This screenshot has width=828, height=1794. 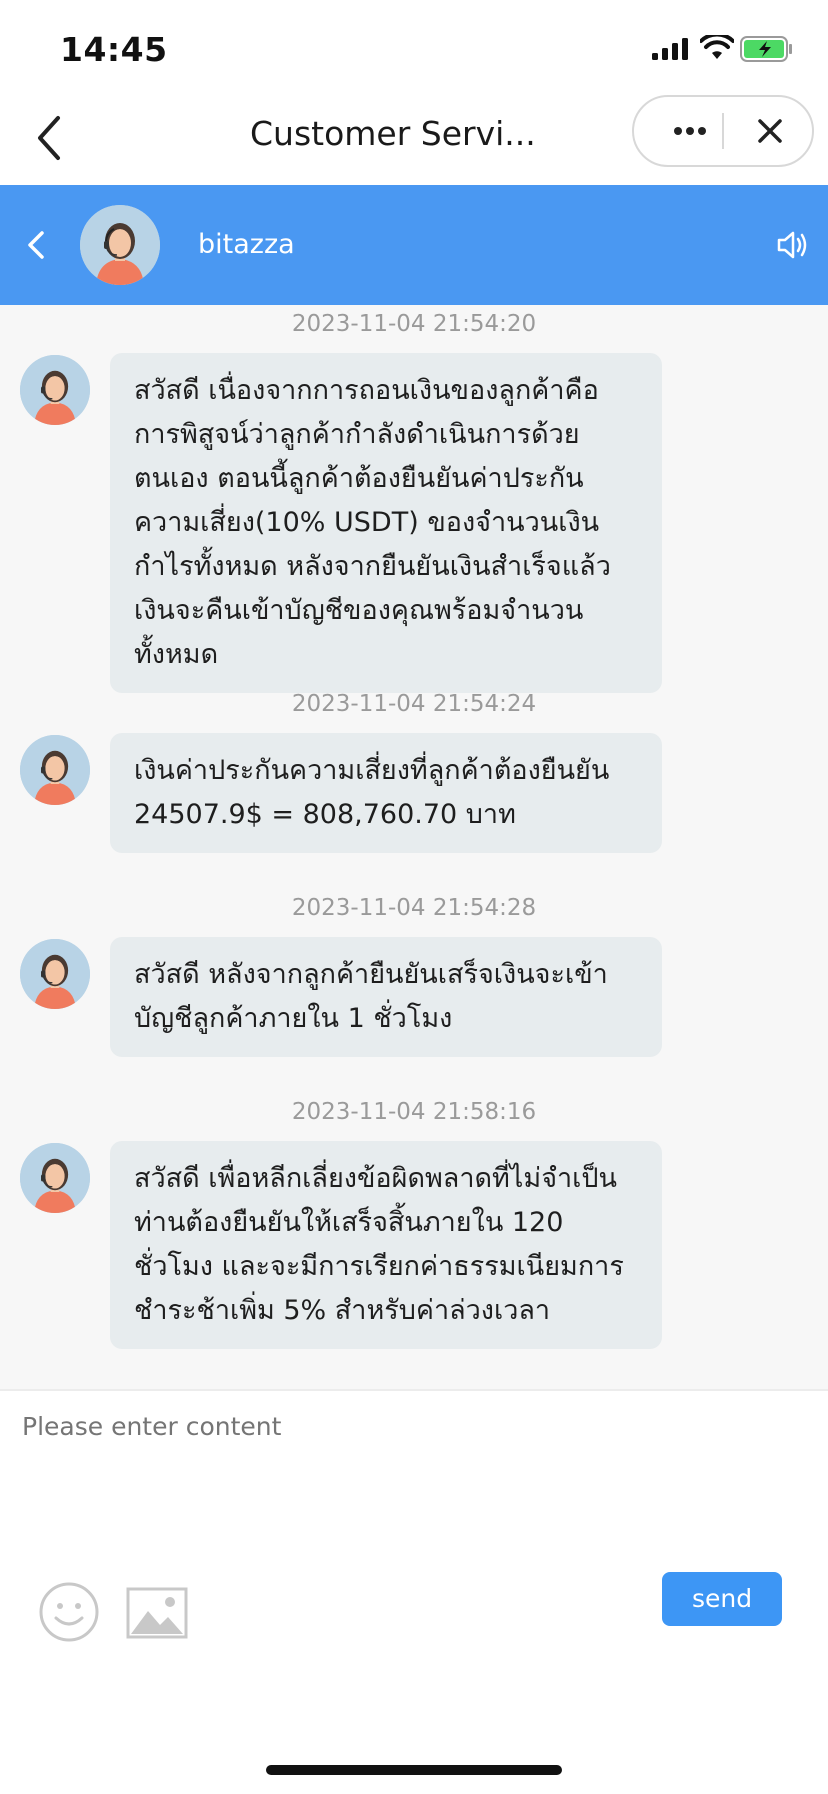 What do you see at coordinates (766, 49) in the screenshot?
I see `battery-charging-icon` at bounding box center [766, 49].